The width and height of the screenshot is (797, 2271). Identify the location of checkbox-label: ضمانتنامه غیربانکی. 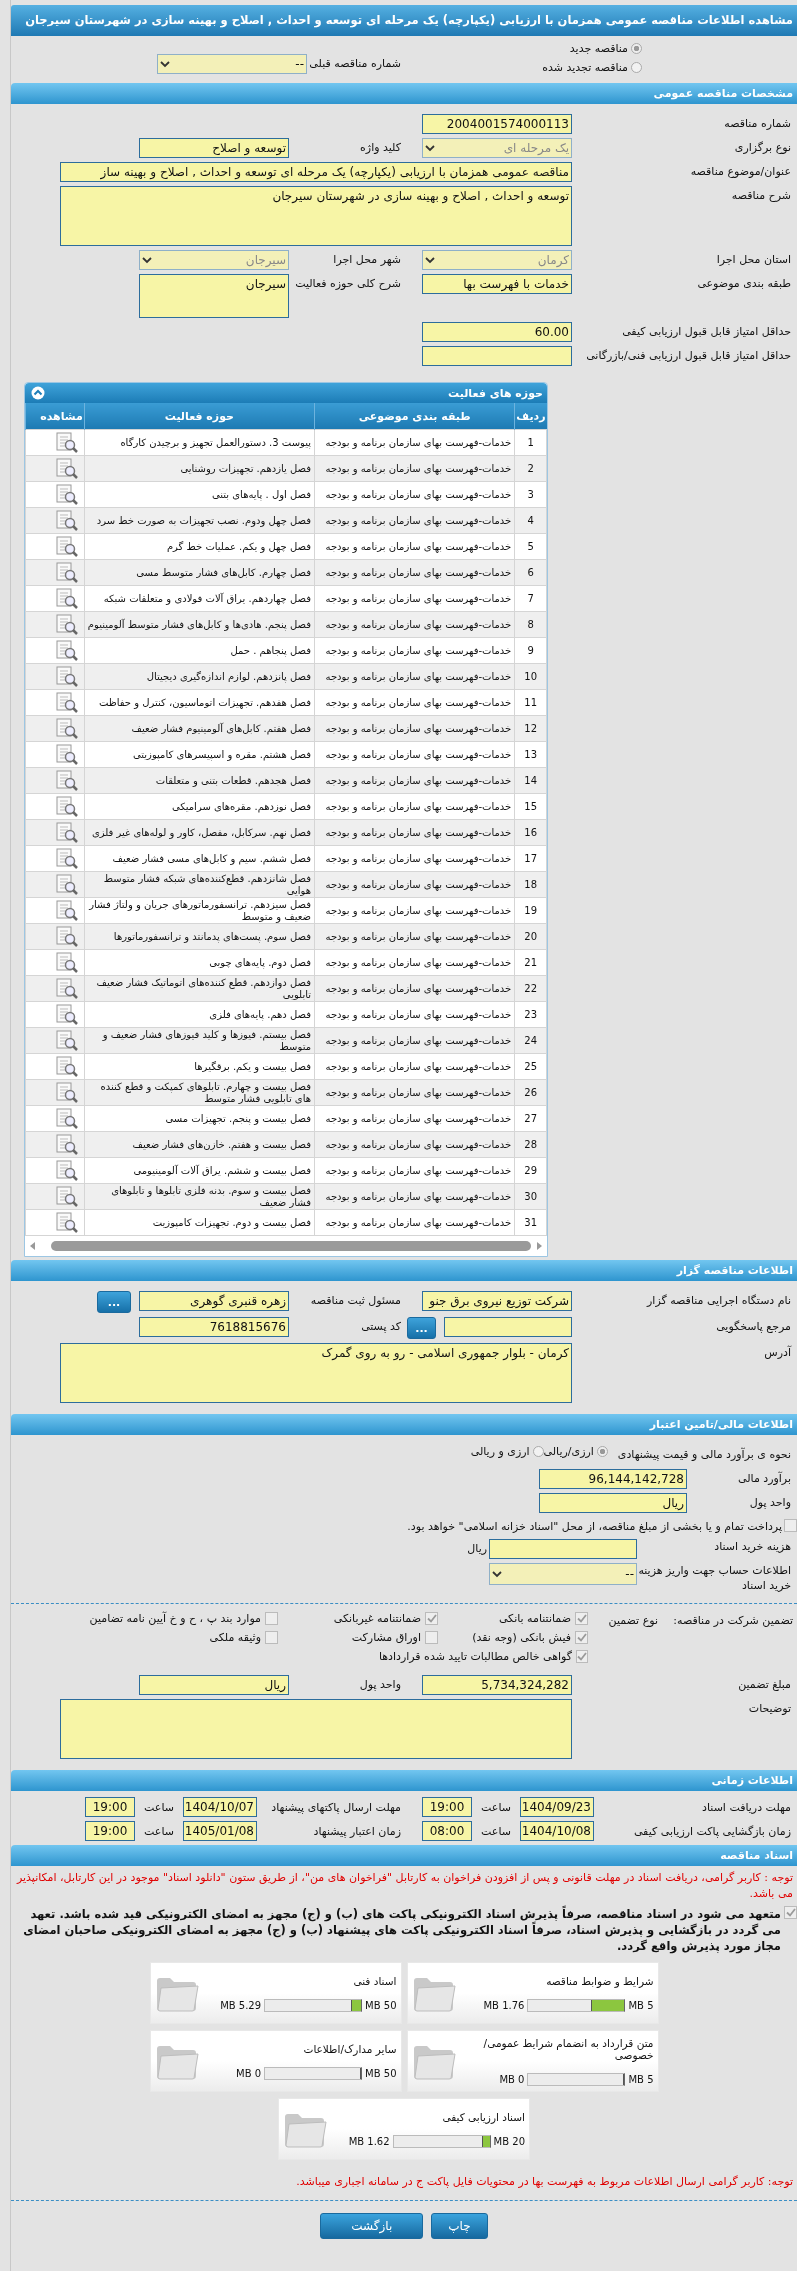
(377, 1618).